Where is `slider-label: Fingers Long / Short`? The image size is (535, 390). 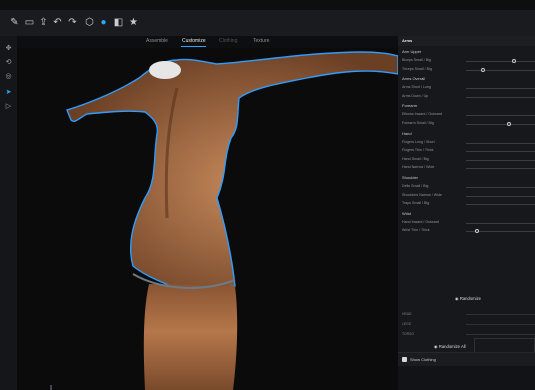
slider-label: Fingers Long / Short is located at coordinates (418, 141).